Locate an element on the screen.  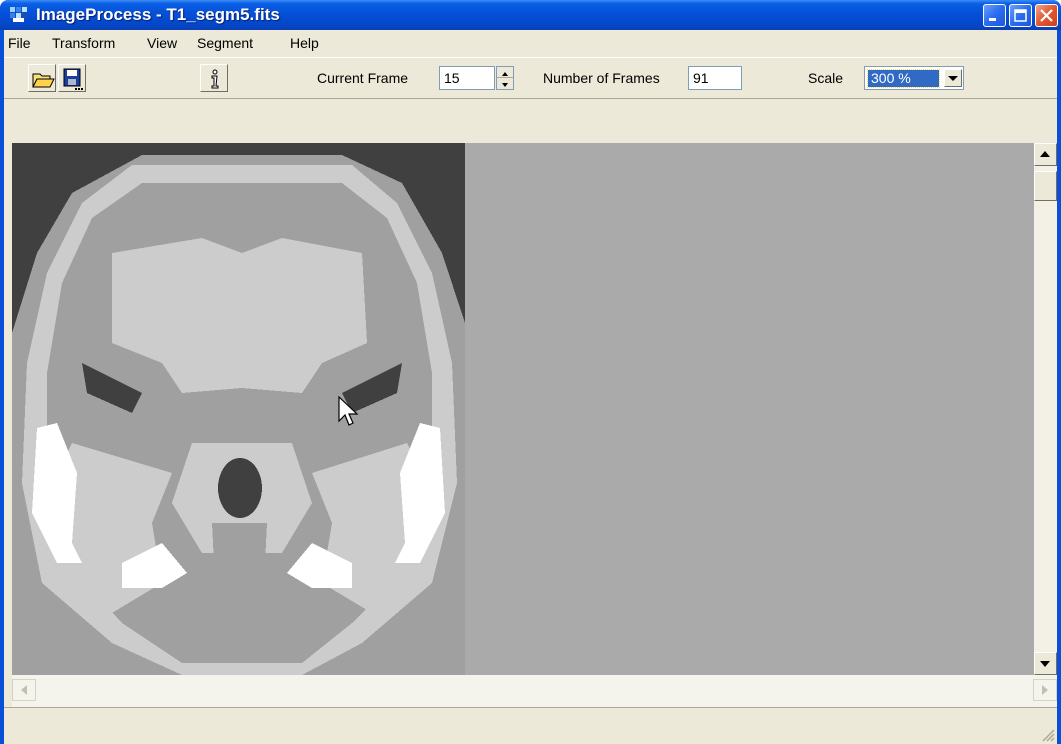
maximize-icon is located at coordinates (1020, 15).